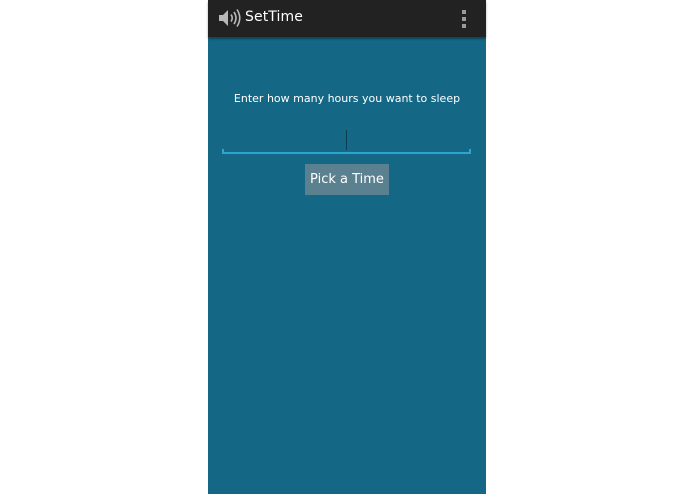 Image resolution: width=695 pixels, height=494 pixels. Describe the element at coordinates (346, 151) in the screenshot. I see `input-underline` at that location.